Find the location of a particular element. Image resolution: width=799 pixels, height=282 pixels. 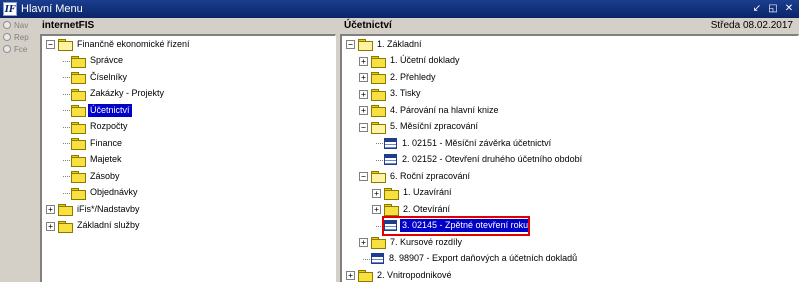

view-mode-selector: Nav Rep Fce is located at coordinates (20, 150).